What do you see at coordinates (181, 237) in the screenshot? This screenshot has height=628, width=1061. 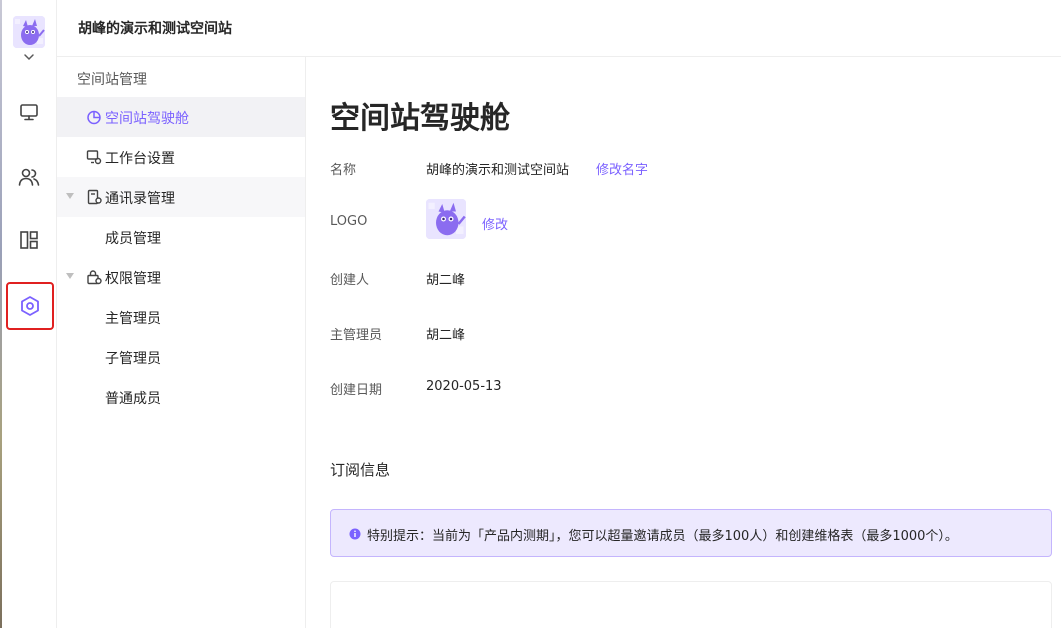 I see `nav-item-member-management: 成员管理` at bounding box center [181, 237].